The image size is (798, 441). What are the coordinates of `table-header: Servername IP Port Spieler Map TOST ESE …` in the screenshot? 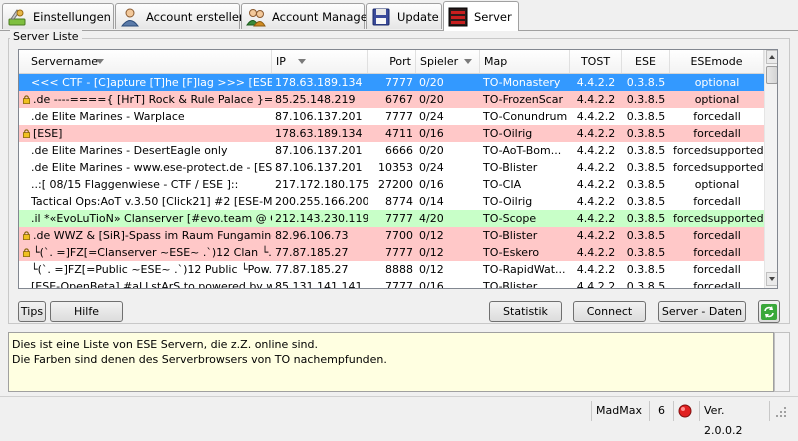 It's located at (391, 62).